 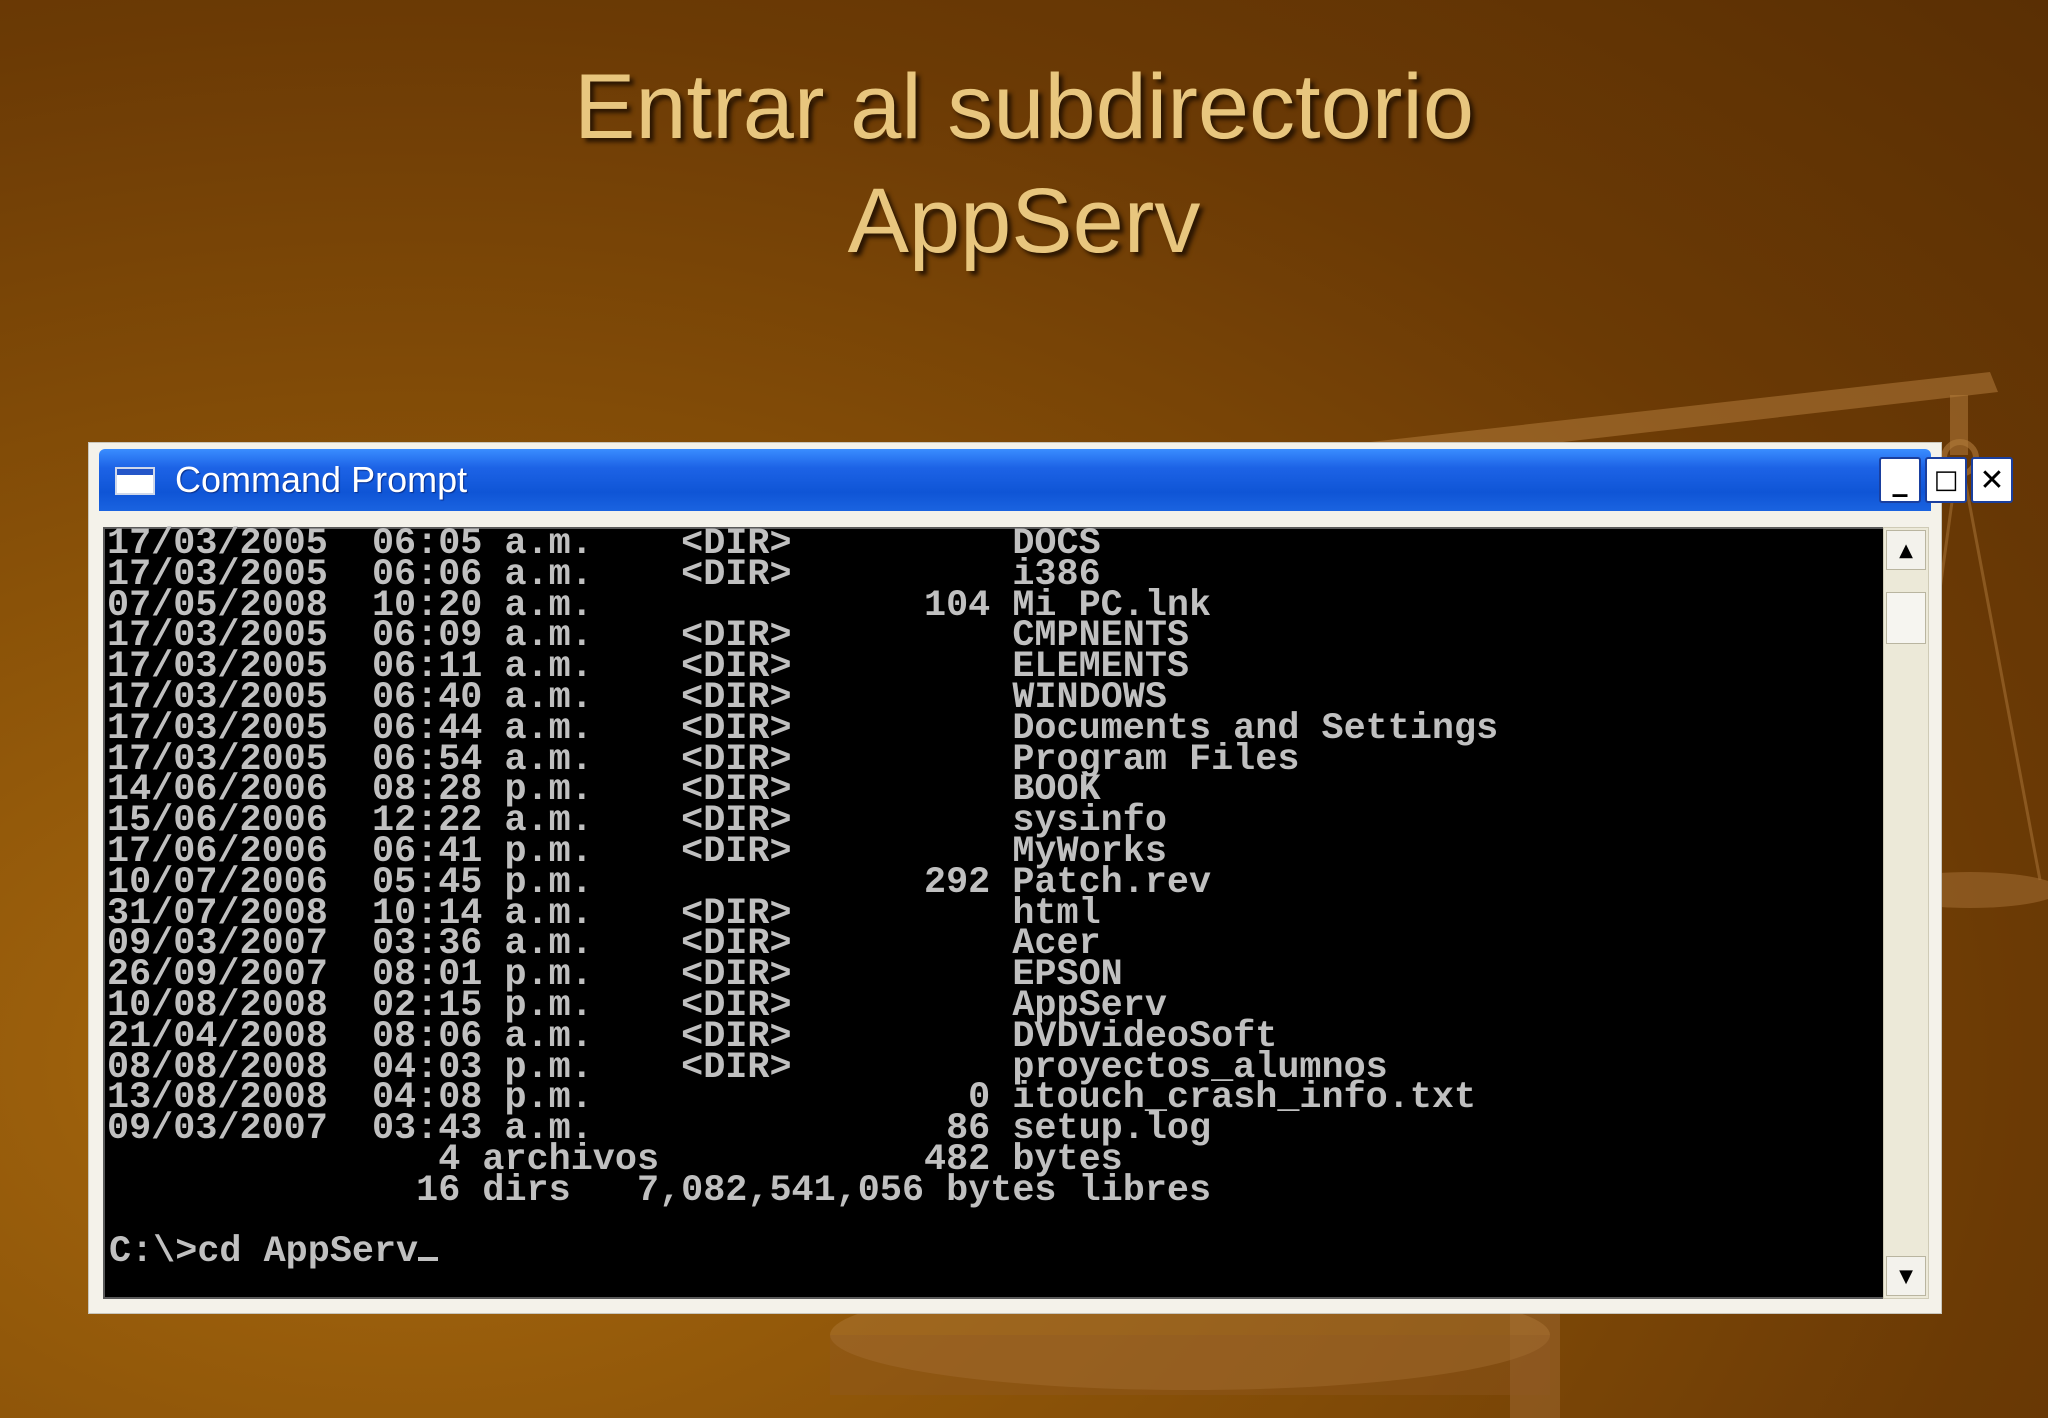 I want to click on close-button: ✕, so click(x=1992, y=480).